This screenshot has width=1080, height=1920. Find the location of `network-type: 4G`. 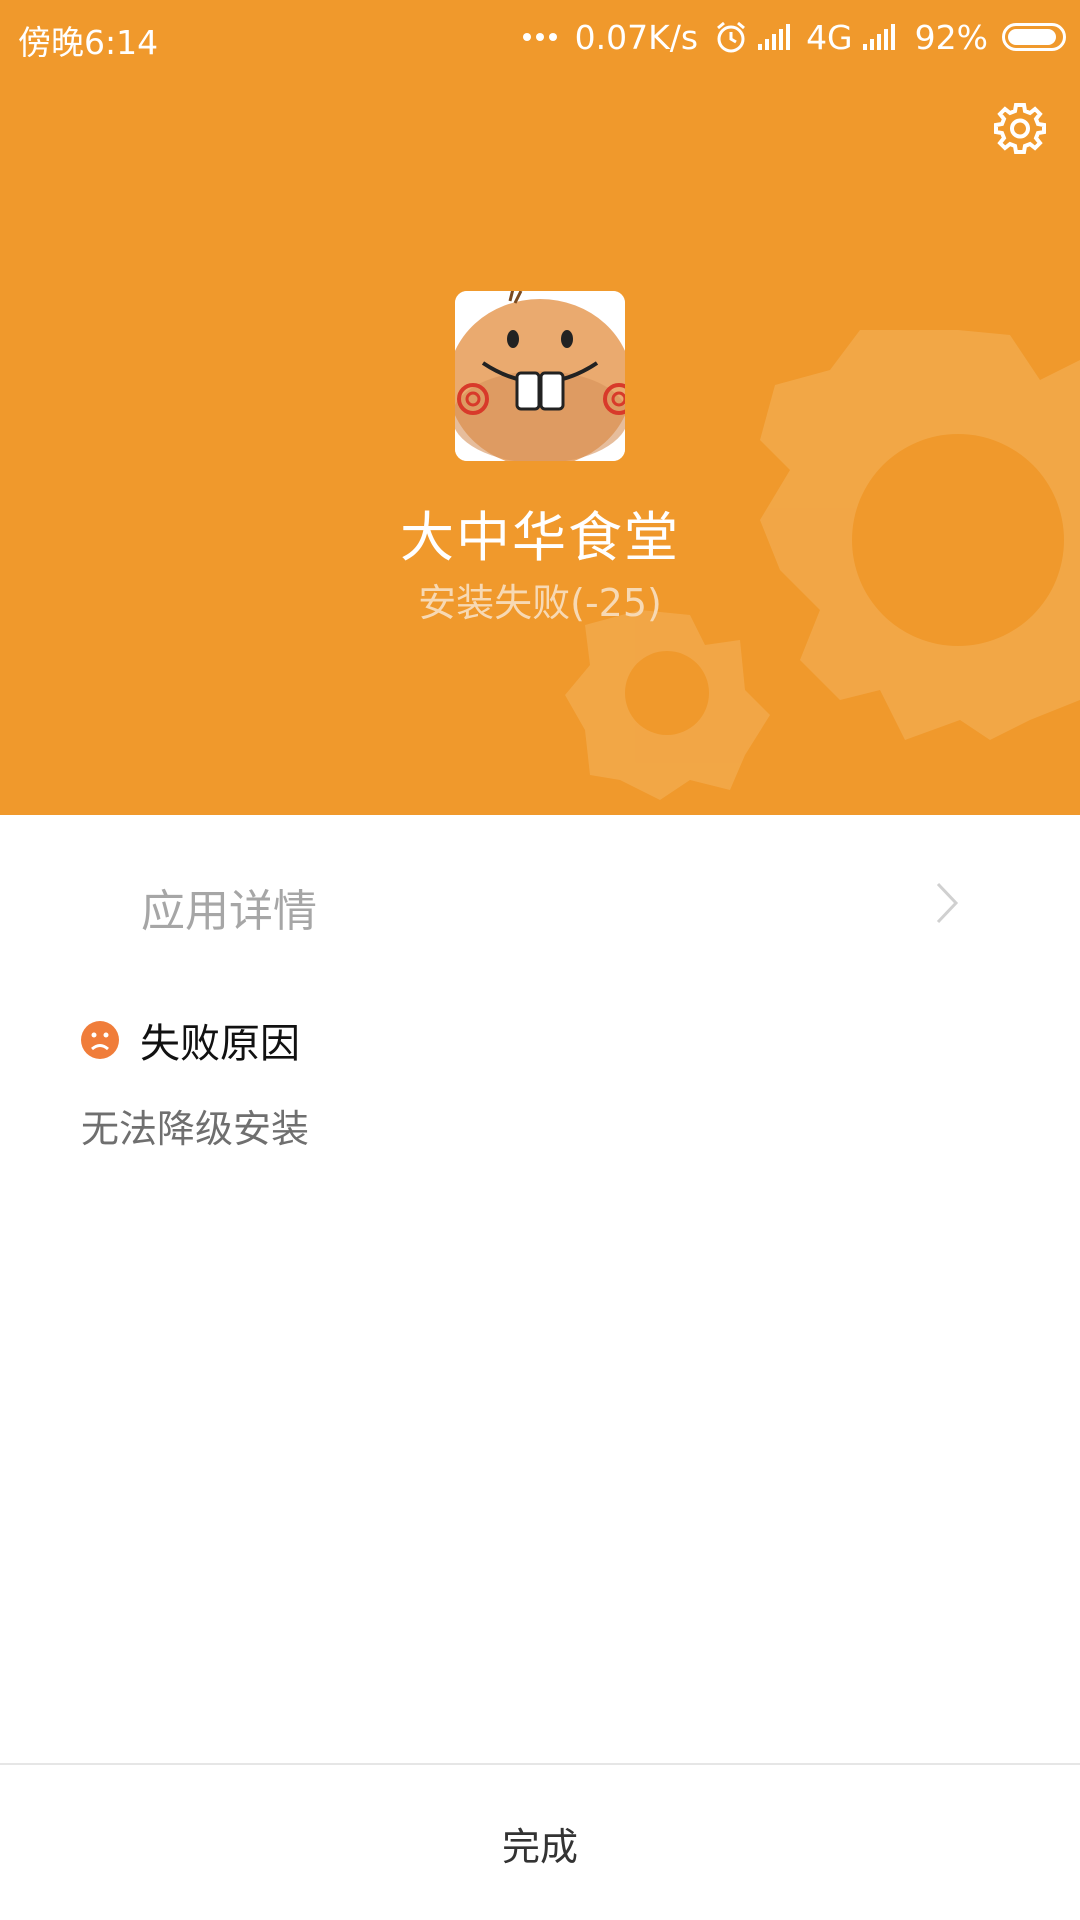

network-type: 4G is located at coordinates (829, 37).